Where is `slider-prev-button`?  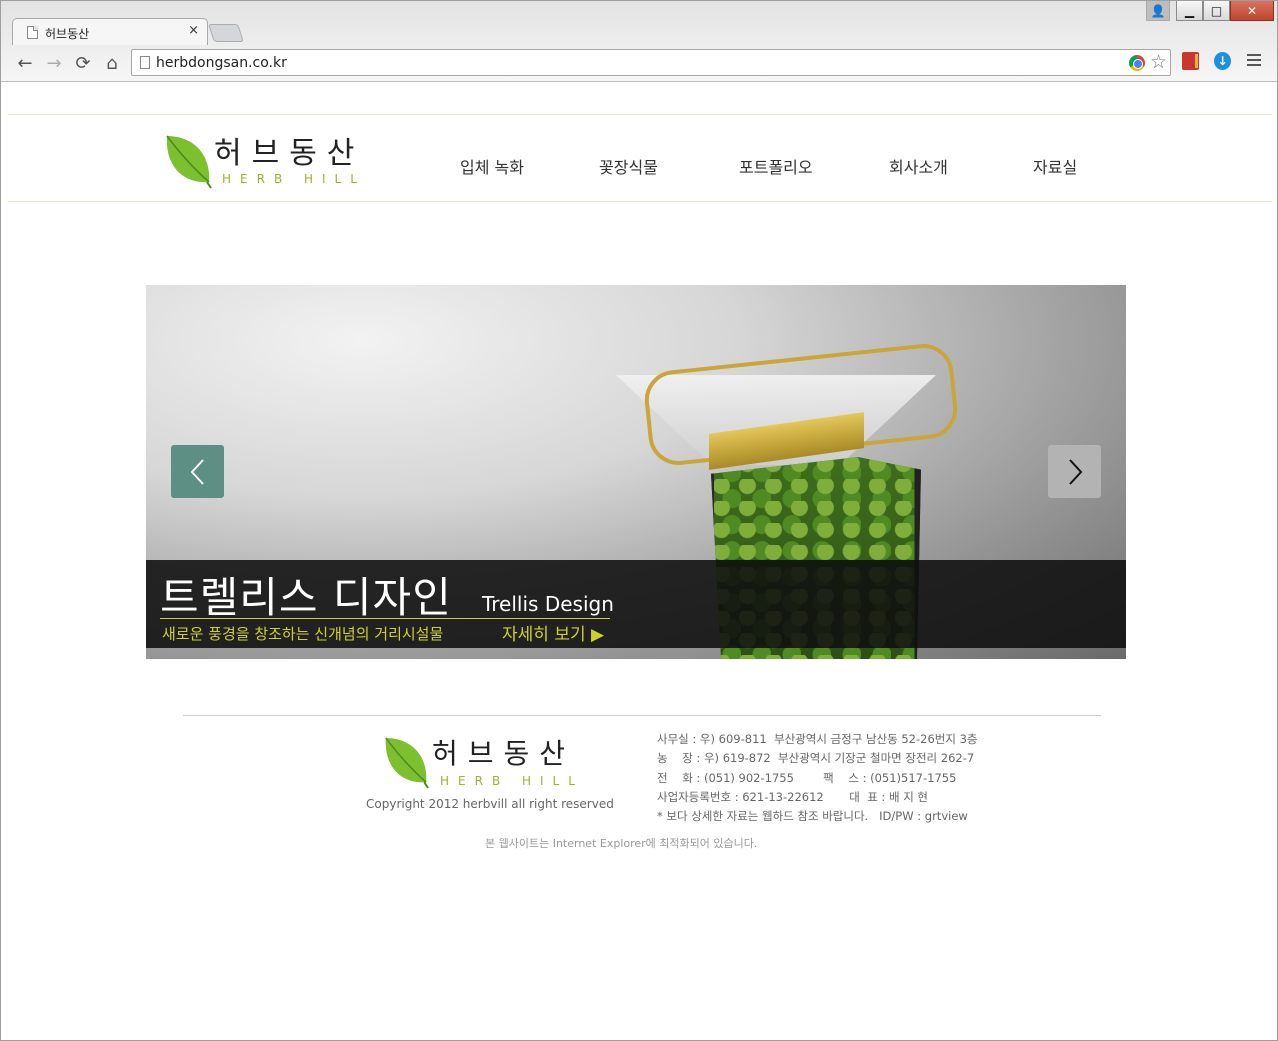
slider-prev-button is located at coordinates (197, 471).